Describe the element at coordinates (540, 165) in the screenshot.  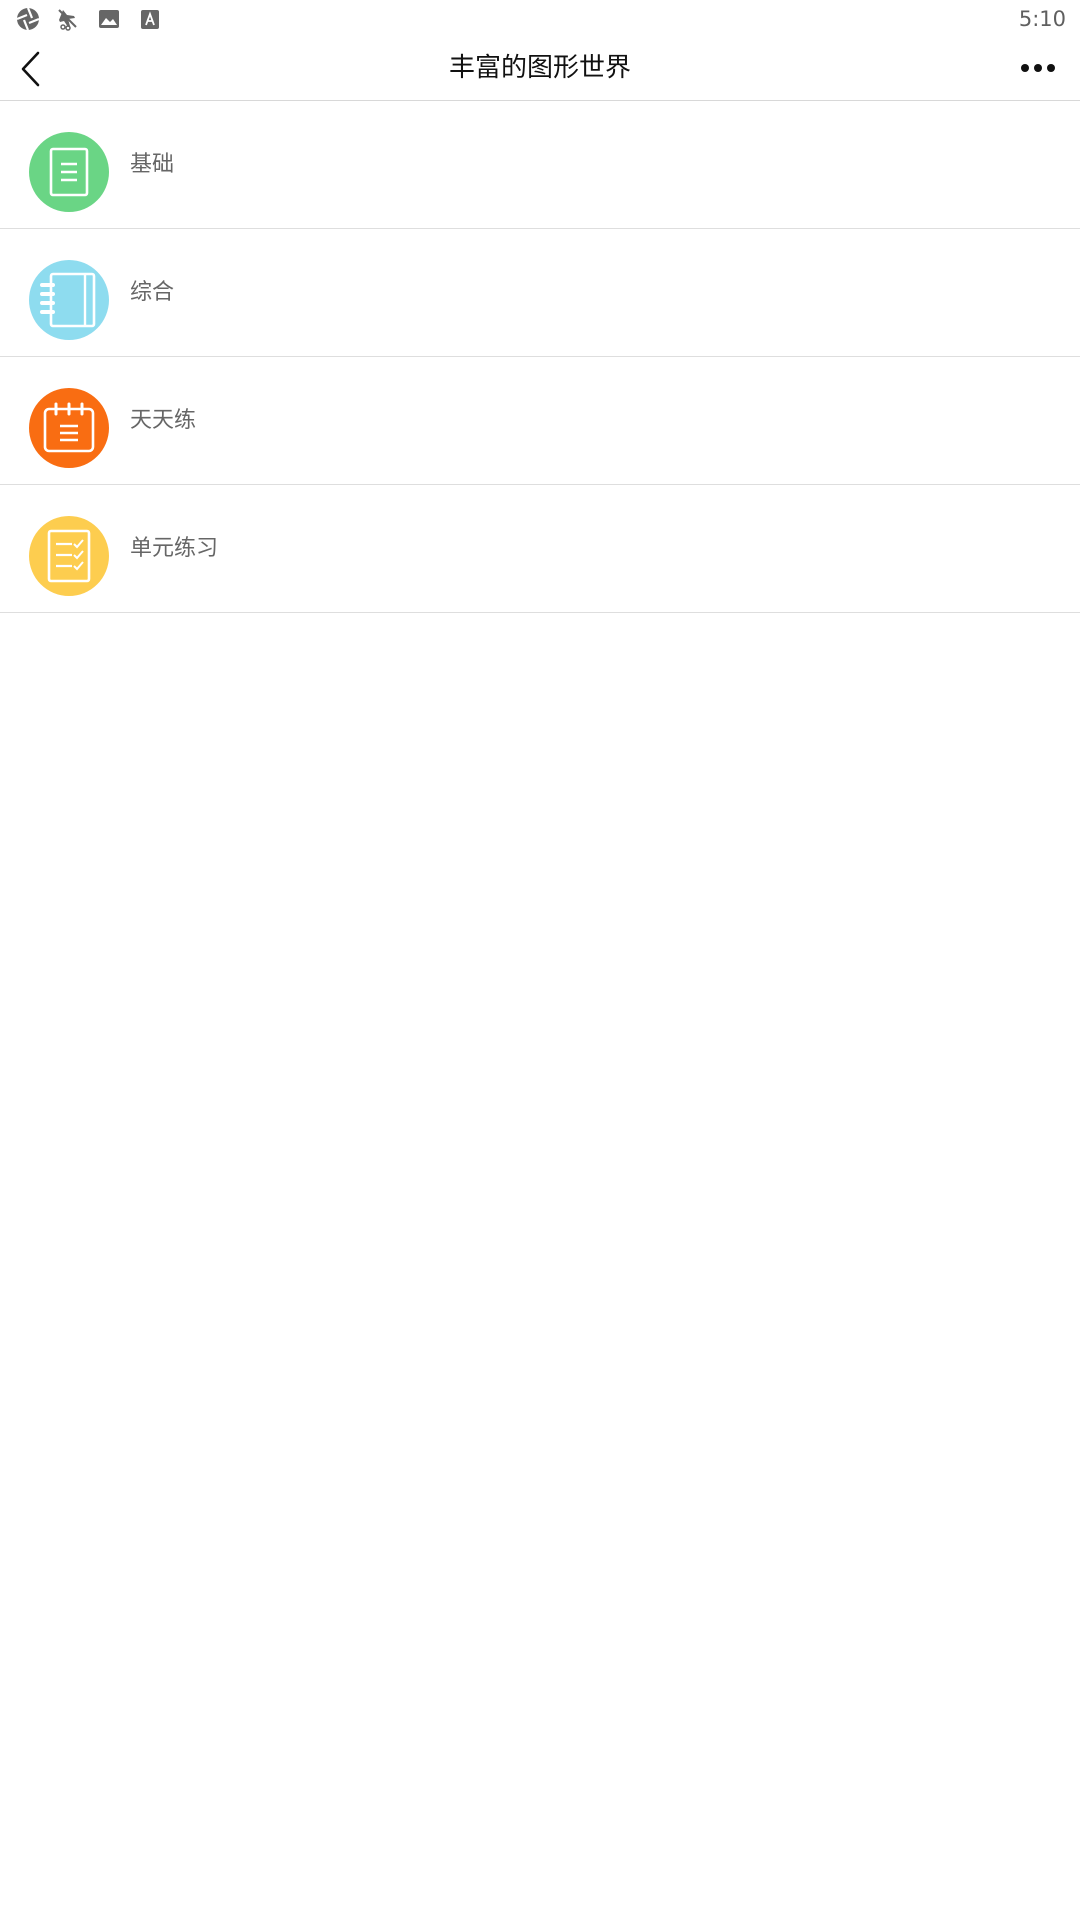
I see `list-item-basics: 基础` at that location.